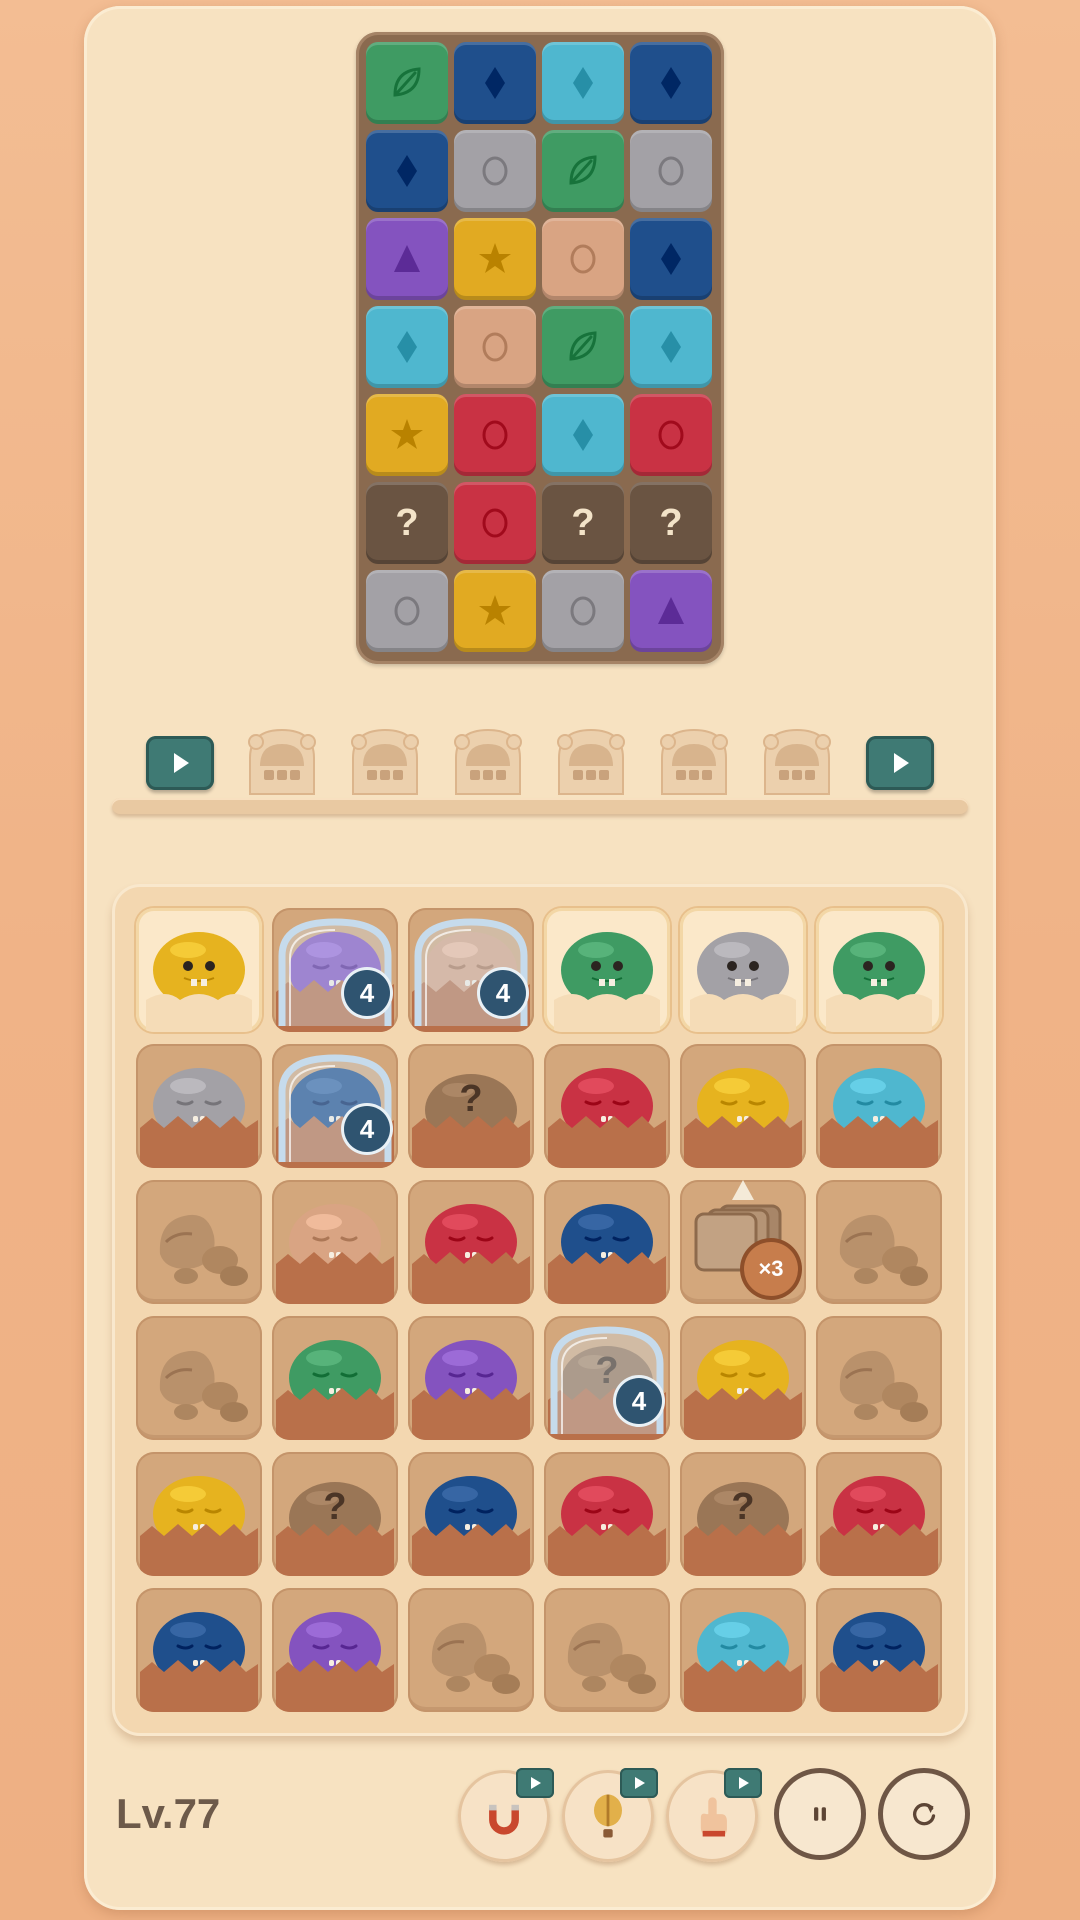 Image resolution: width=1080 pixels, height=1920 pixels. Describe the element at coordinates (335, 1662) in the screenshot. I see `purple-monster` at that location.